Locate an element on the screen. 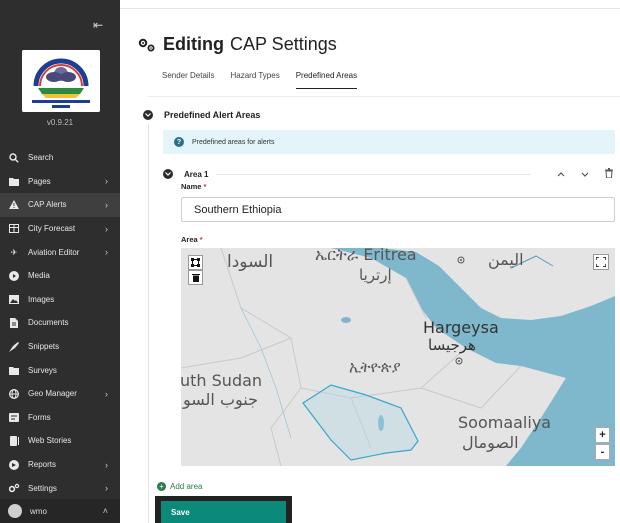  app-version: v0.9.21 is located at coordinates (60, 122).